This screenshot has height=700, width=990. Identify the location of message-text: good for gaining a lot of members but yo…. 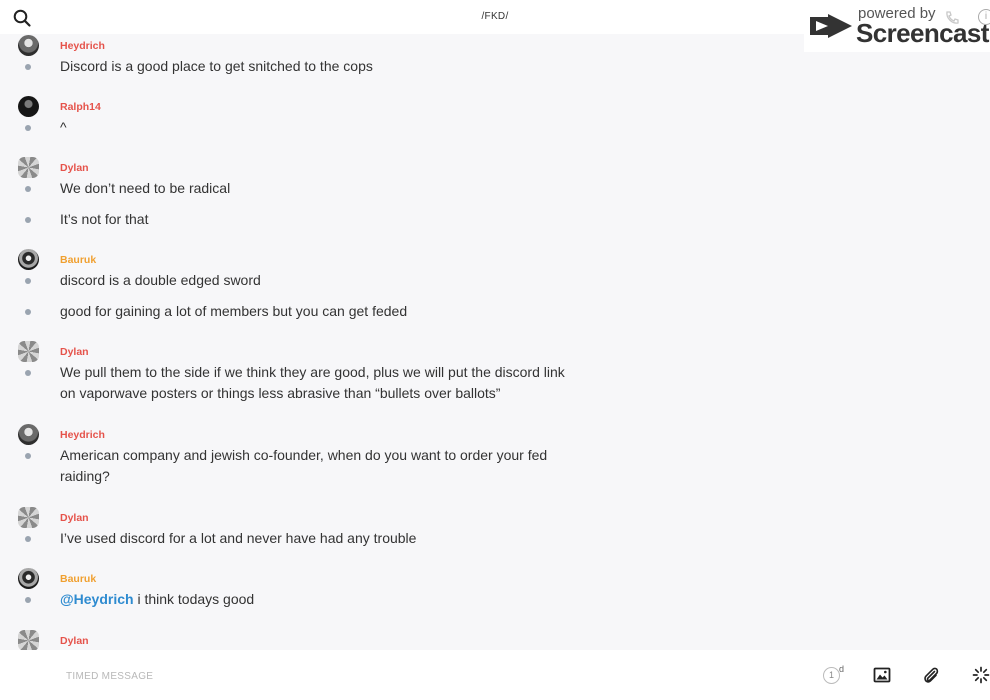
(234, 311).